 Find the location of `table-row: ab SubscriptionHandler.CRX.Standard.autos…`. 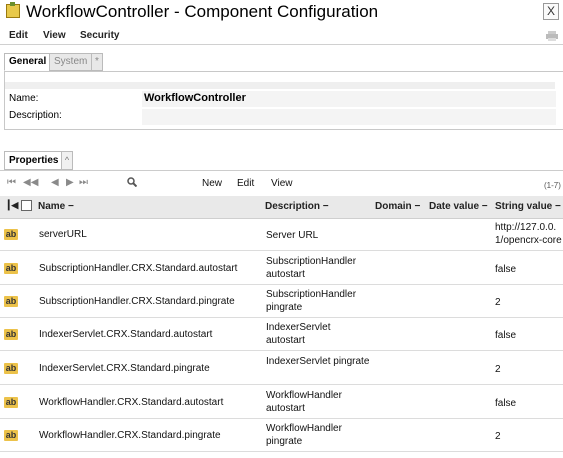

table-row: ab SubscriptionHandler.CRX.Standard.autos… is located at coordinates (281, 268).